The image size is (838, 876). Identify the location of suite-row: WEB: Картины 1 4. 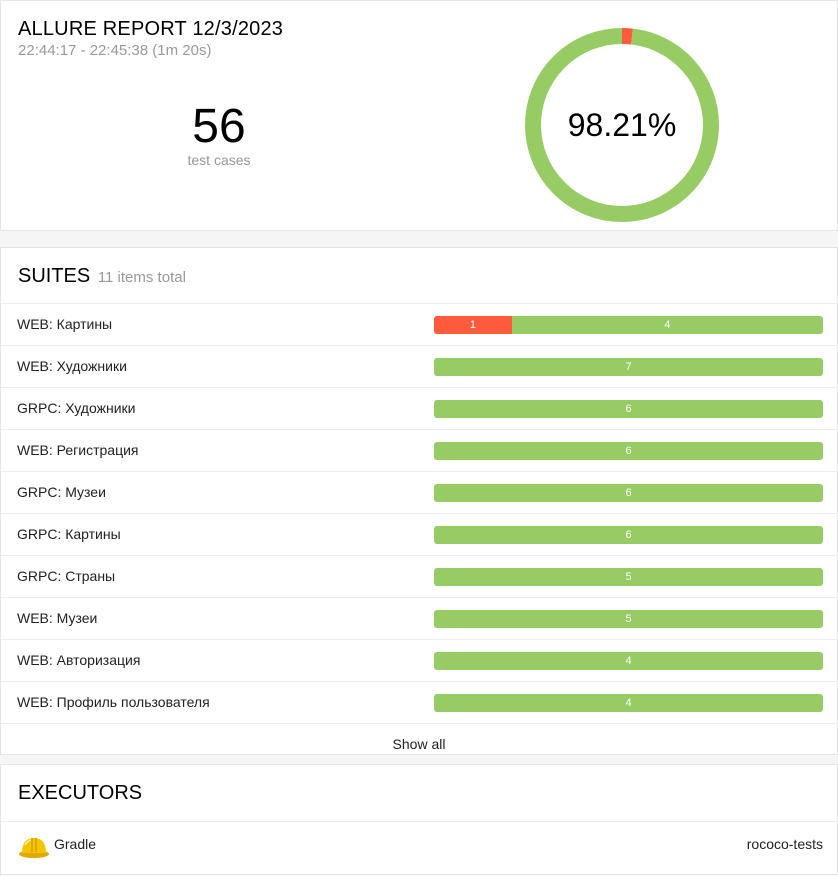
(419, 324).